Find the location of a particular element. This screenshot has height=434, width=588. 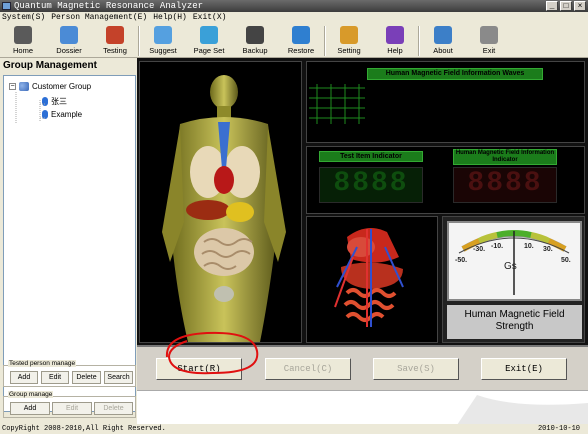

toolbar-setting-button: Setting is located at coordinates (349, 41).